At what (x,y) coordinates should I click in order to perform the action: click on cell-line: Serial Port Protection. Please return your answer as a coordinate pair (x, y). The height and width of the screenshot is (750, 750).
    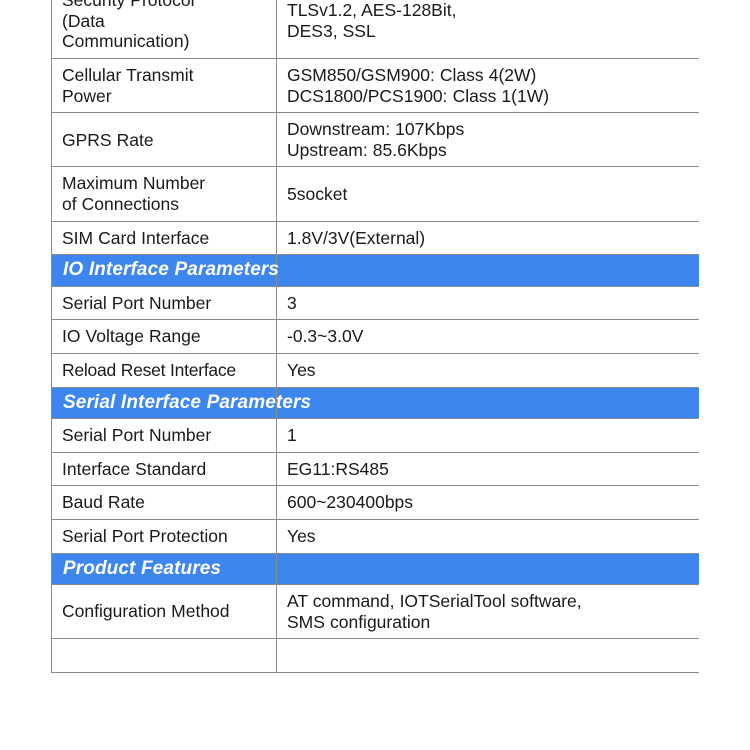
    Looking at the image, I should click on (145, 536).